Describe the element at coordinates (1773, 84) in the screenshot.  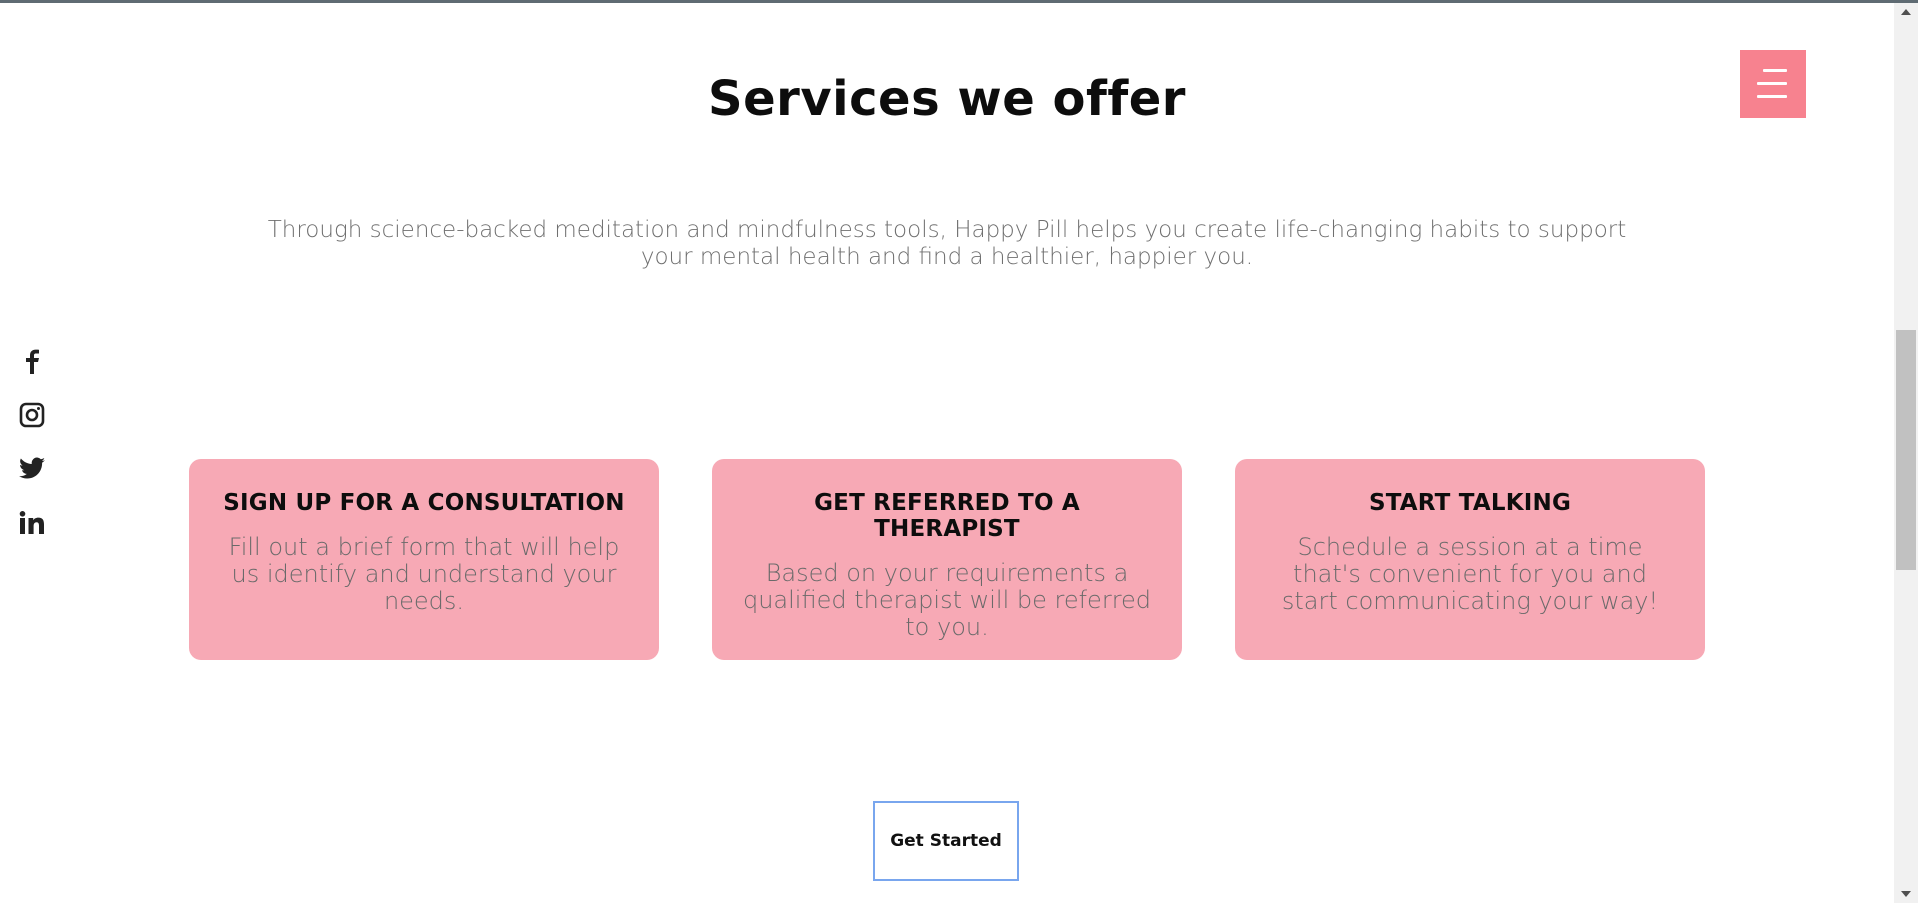
I see `menu-button` at that location.